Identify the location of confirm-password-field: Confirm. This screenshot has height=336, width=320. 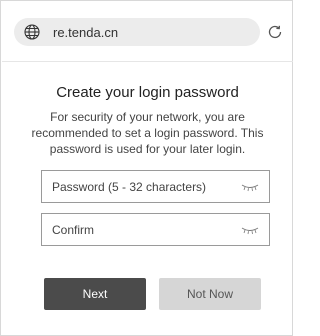
(155, 229).